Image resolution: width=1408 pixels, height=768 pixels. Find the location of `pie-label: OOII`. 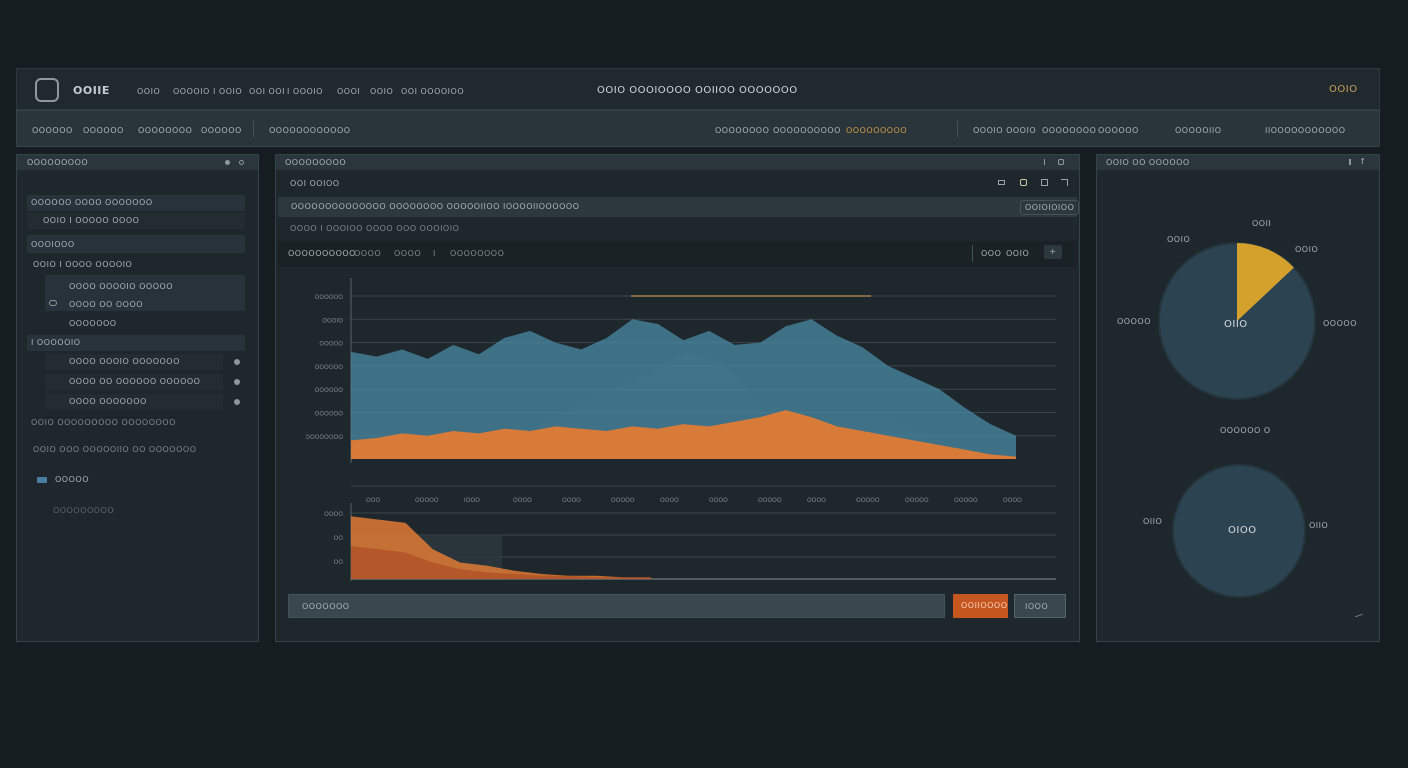

pie-label: OOII is located at coordinates (1262, 223).